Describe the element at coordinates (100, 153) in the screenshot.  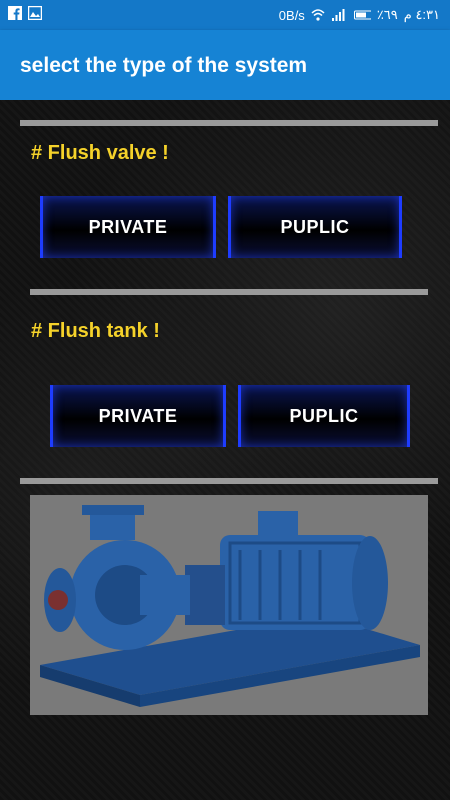
I see `flush-valve-title: # Flush valve !` at that location.